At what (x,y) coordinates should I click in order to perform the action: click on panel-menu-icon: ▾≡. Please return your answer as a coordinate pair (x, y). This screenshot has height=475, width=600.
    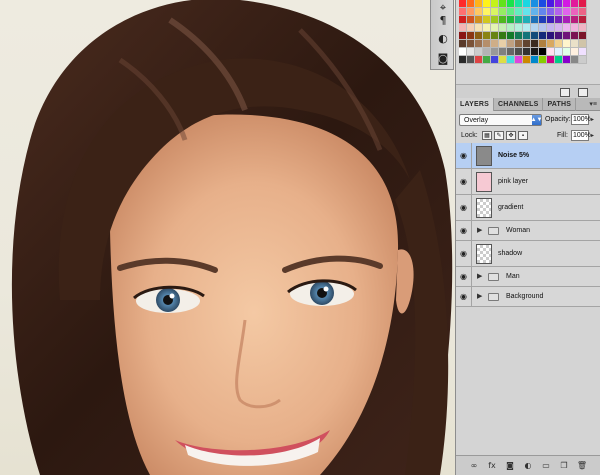
    Looking at the image, I should click on (593, 104).